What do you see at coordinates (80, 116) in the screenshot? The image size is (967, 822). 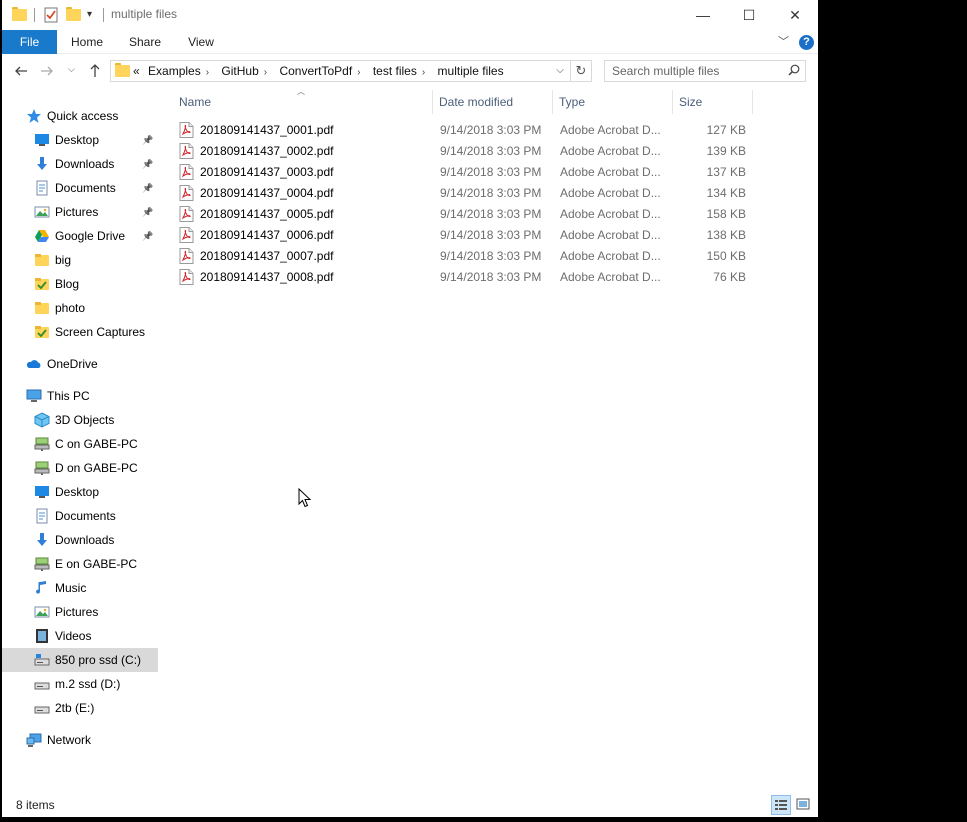 I see `nav-quick-access: Quick access` at bounding box center [80, 116].